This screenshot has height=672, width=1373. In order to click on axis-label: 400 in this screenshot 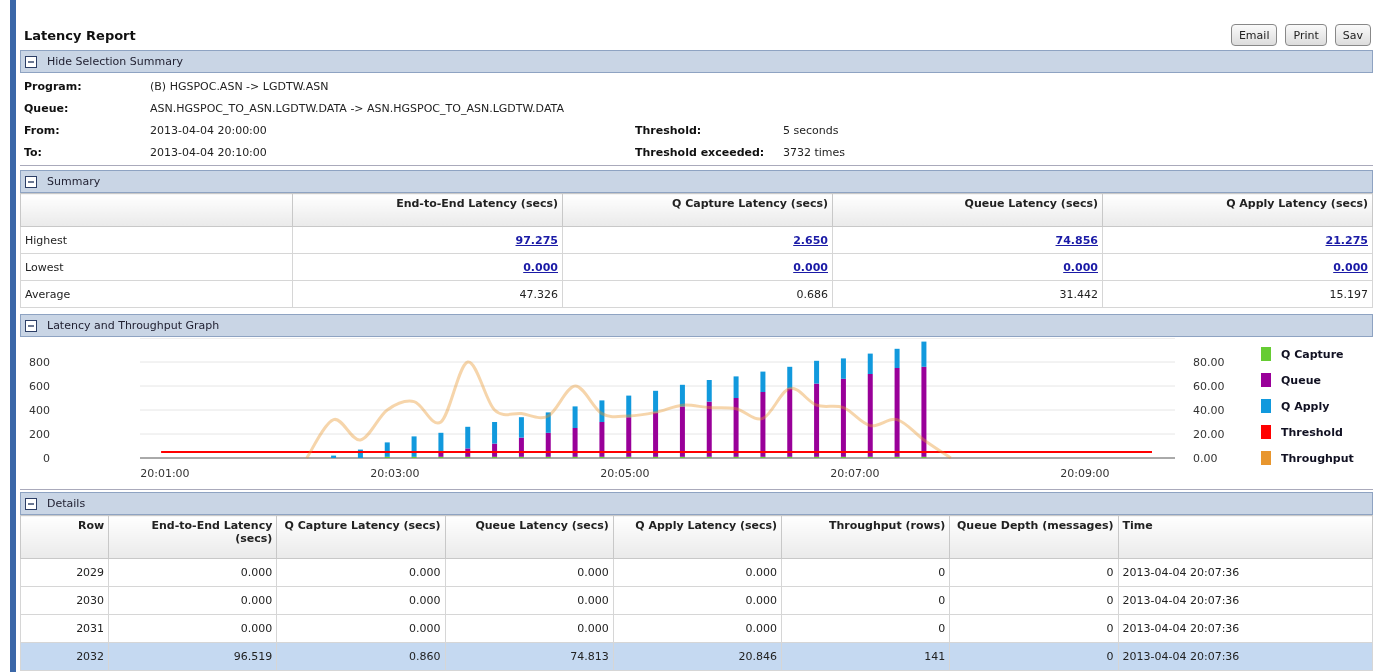, I will do `click(39, 410)`.